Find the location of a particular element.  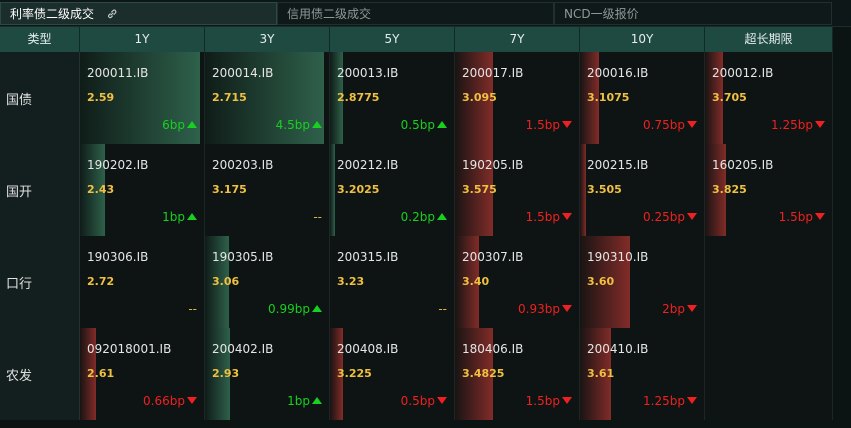

yield-value: 2.8775 is located at coordinates (358, 97).